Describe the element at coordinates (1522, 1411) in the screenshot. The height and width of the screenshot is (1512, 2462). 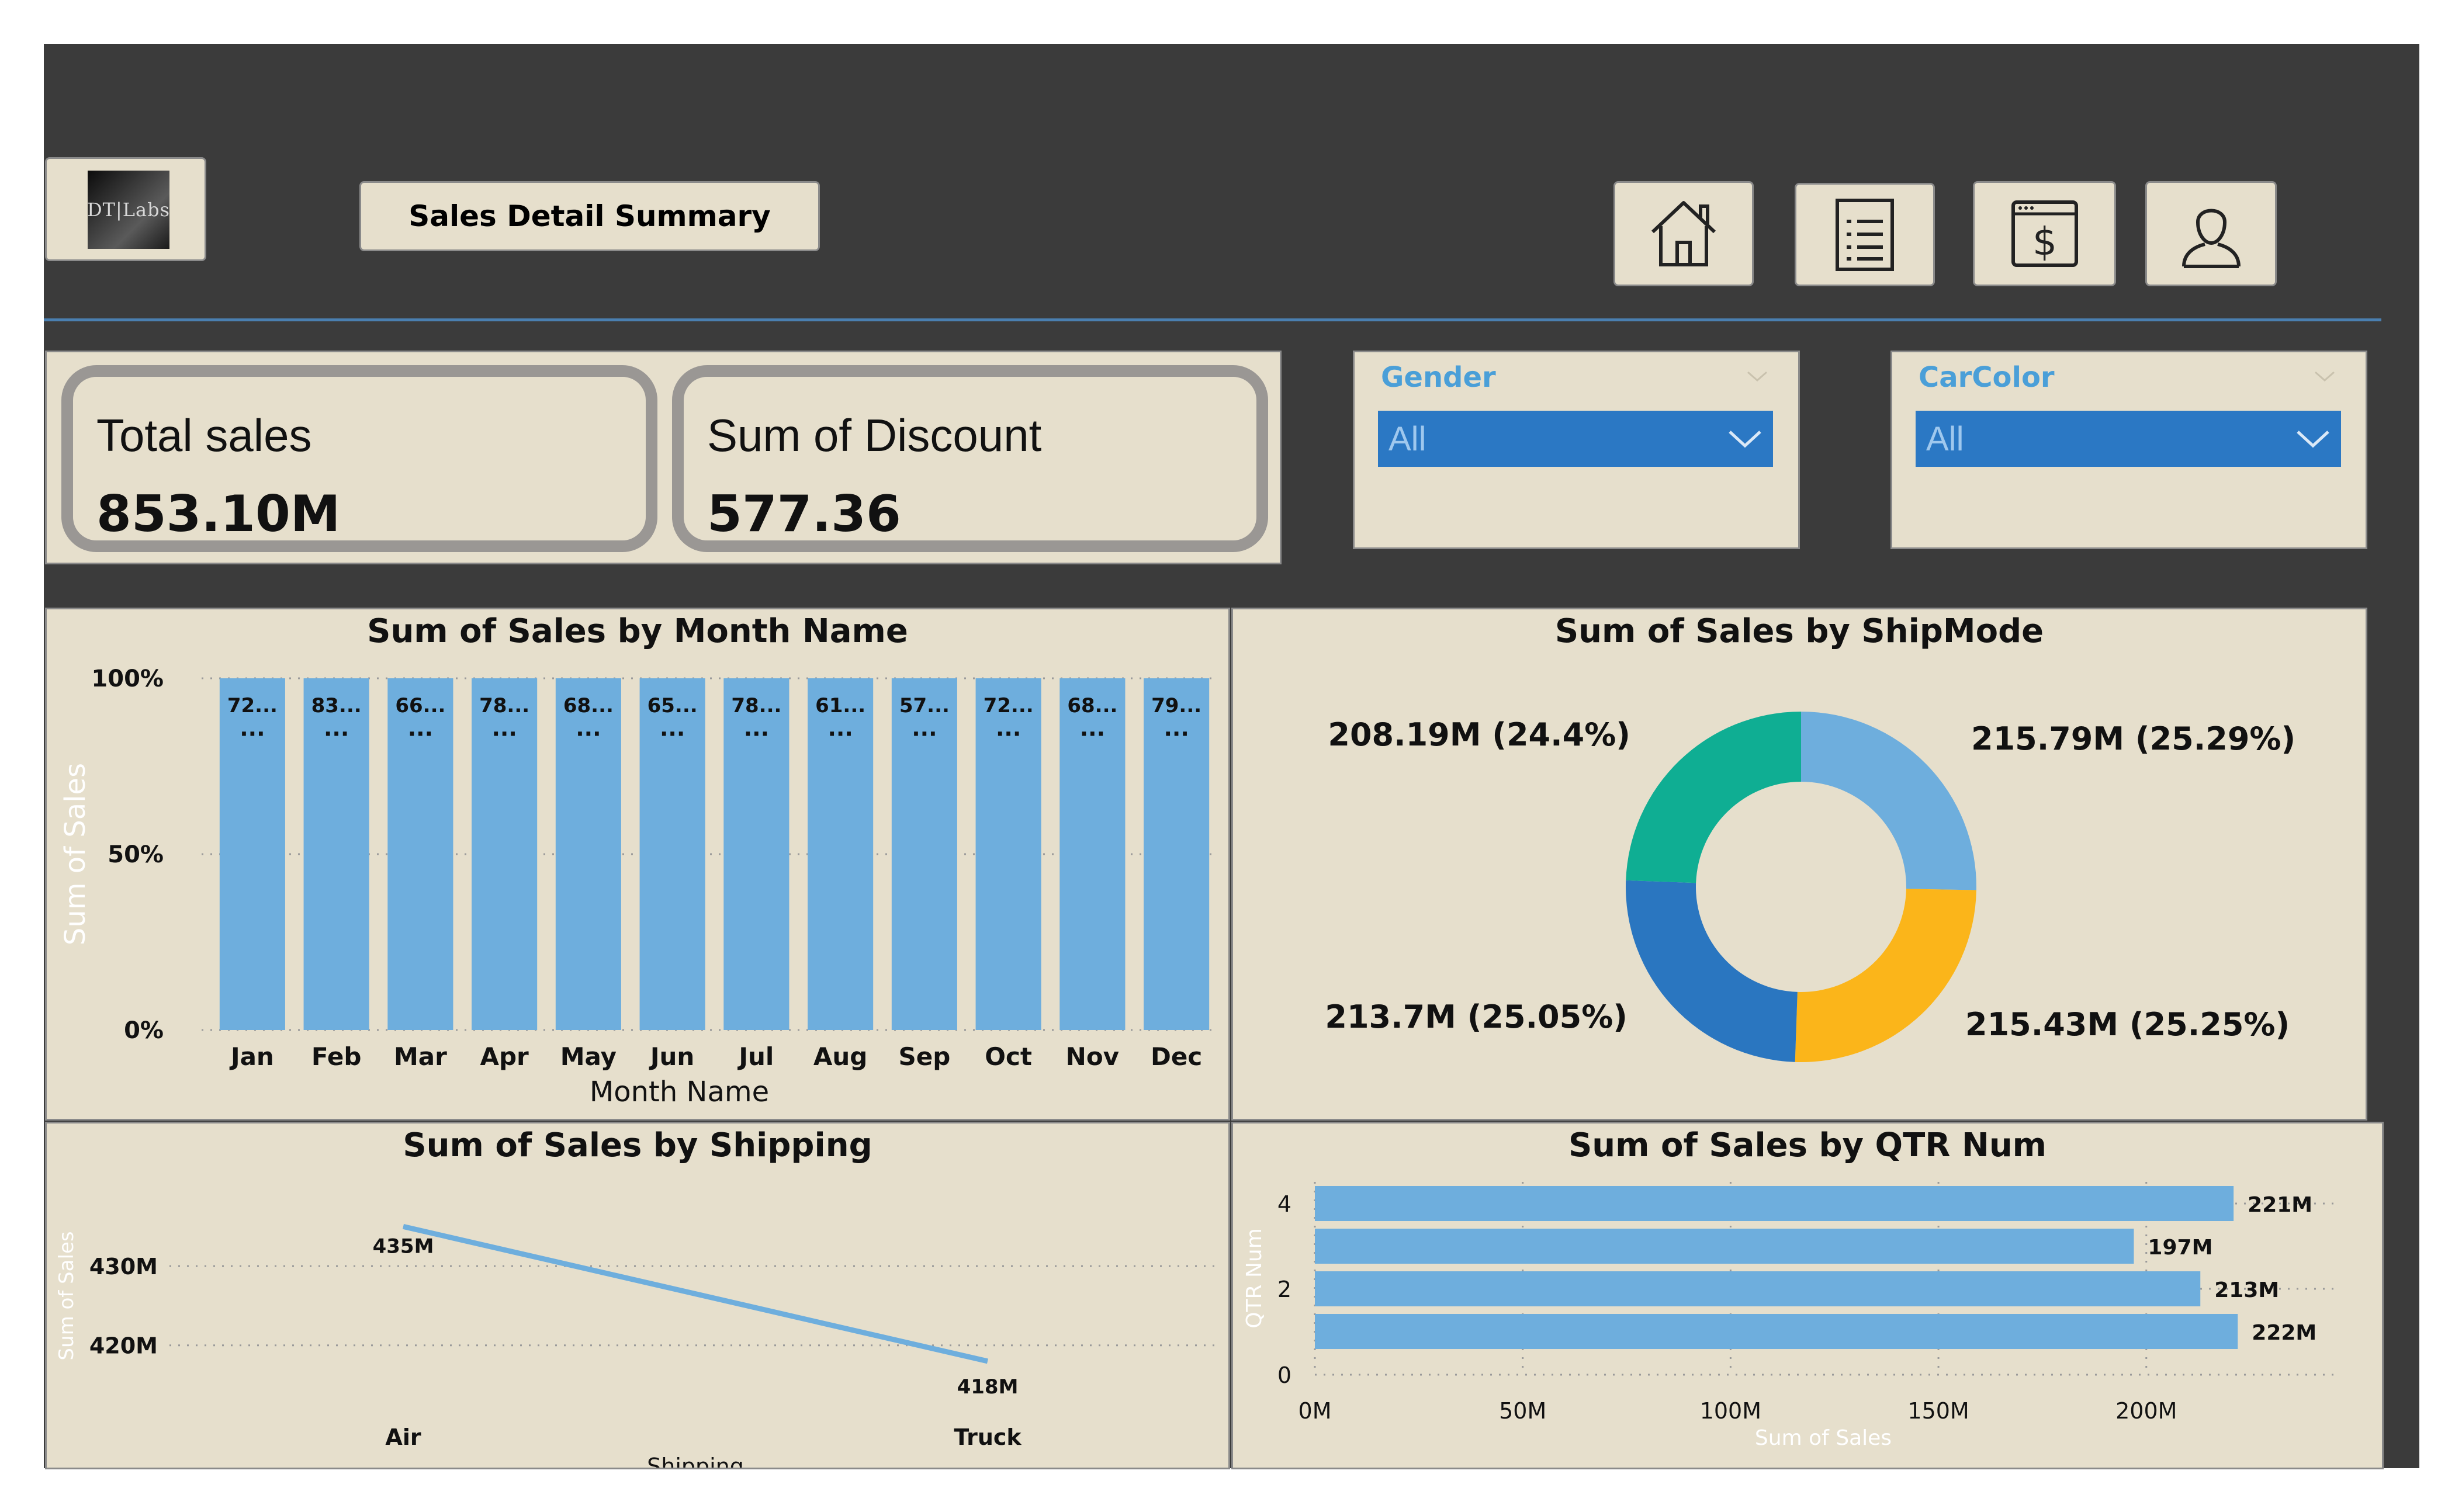
I see `x-tick-label: 50M` at that location.